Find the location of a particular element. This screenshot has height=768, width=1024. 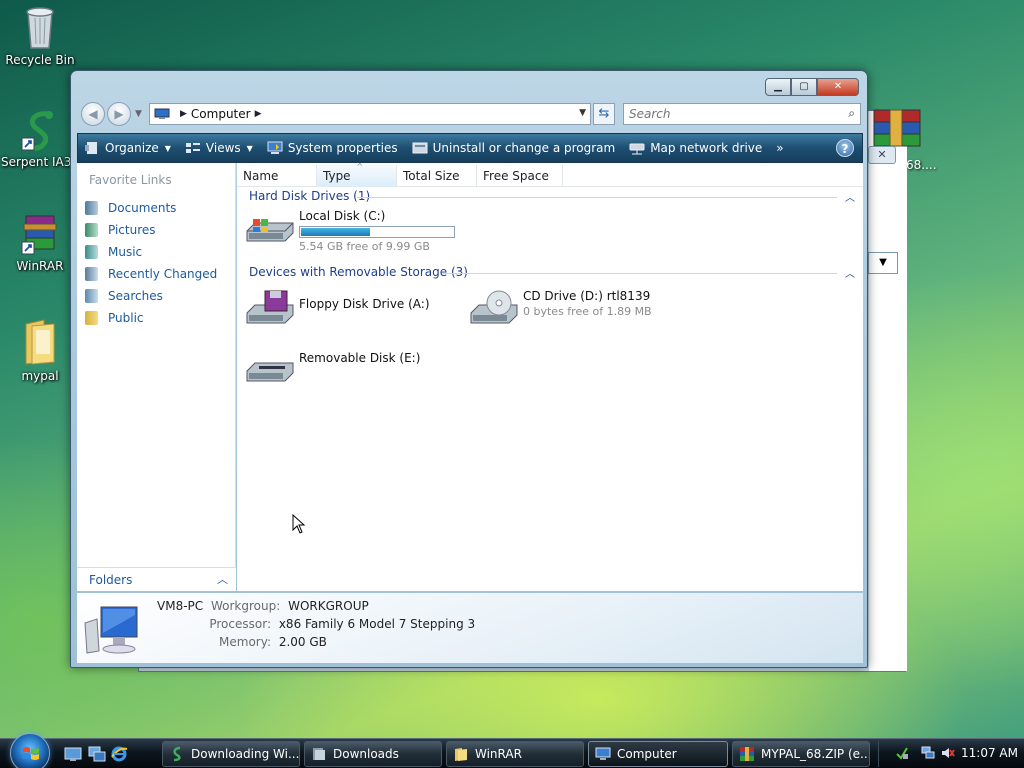

taskbar-button-label: Computer is located at coordinates (647, 754).